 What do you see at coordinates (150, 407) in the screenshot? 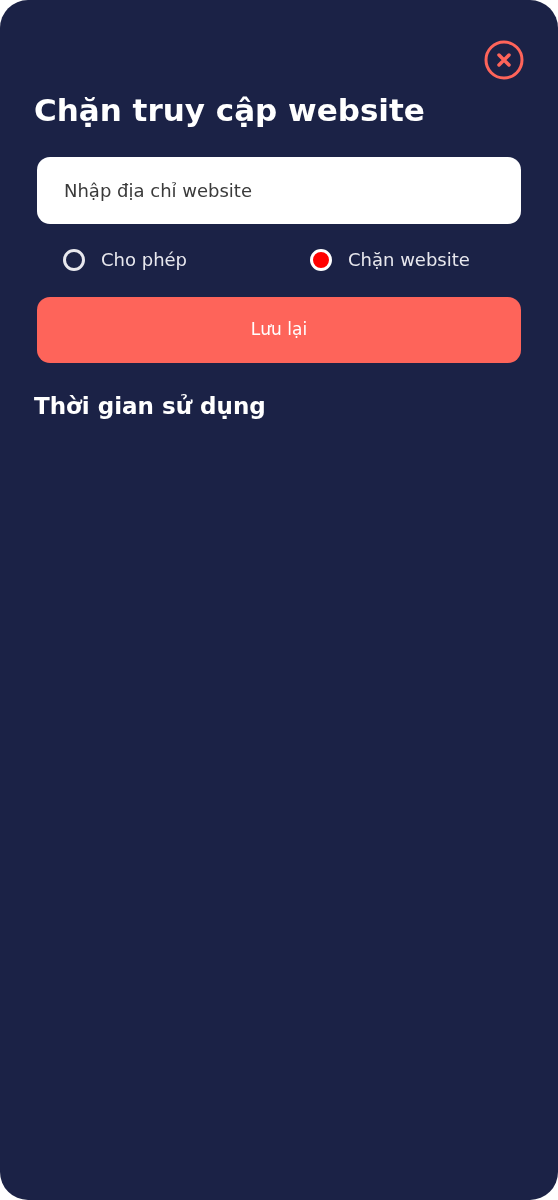
I see `section-title: Thời gian sử dụng` at bounding box center [150, 407].